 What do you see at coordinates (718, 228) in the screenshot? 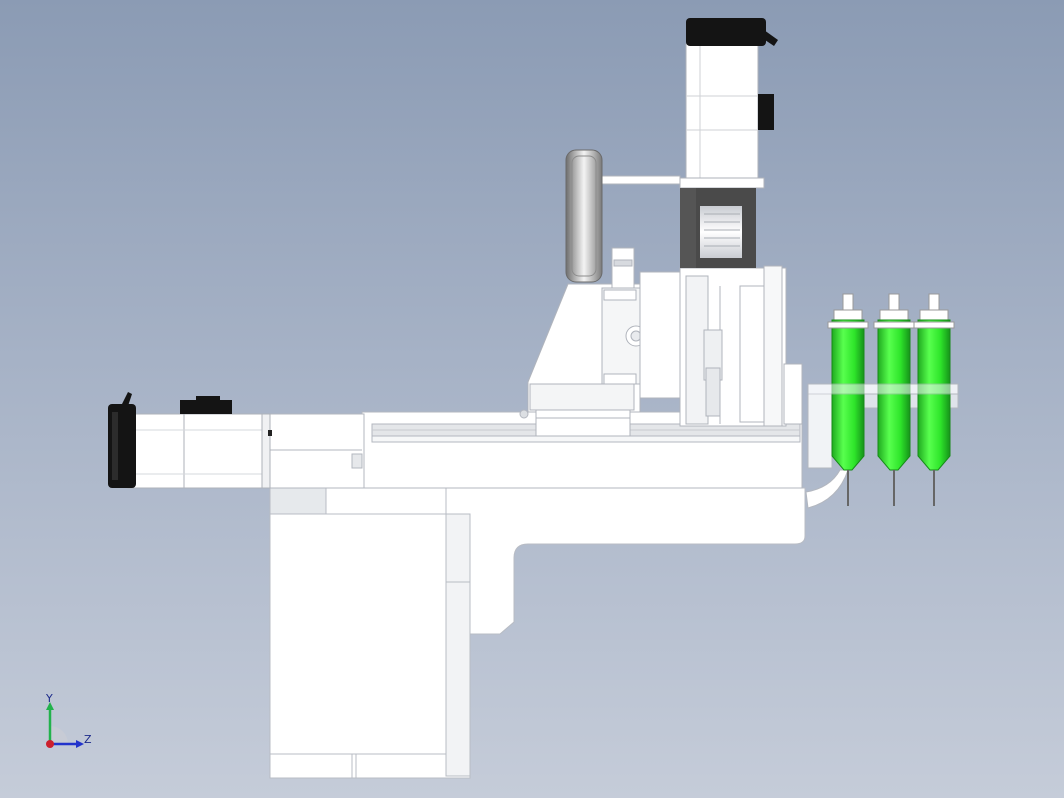
I see `c-bracket` at bounding box center [718, 228].